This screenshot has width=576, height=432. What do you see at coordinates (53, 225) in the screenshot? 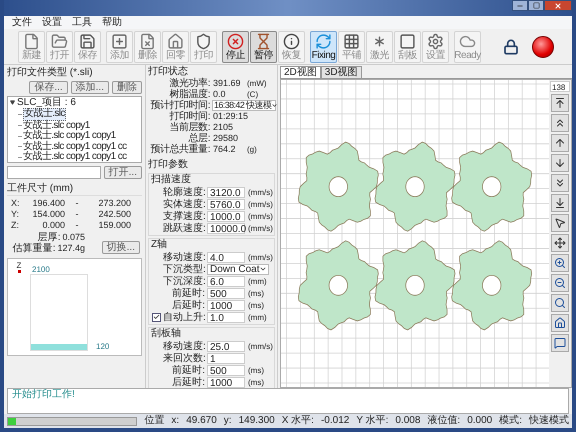
I see `min-value: 0.000` at bounding box center [53, 225].